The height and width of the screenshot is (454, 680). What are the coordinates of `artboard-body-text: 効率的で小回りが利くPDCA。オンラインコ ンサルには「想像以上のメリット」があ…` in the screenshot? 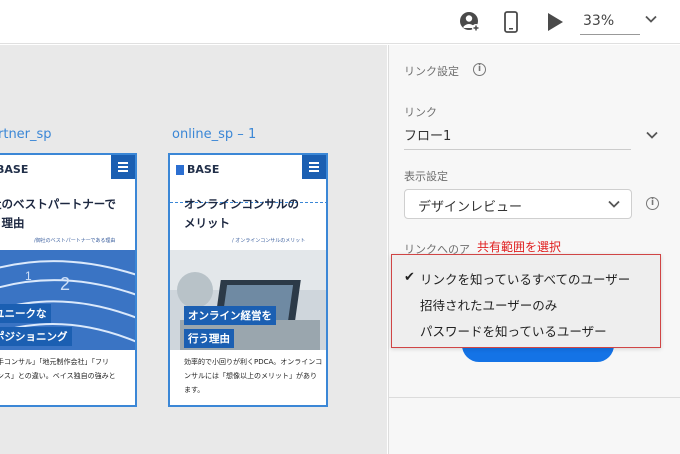 It's located at (253, 376).